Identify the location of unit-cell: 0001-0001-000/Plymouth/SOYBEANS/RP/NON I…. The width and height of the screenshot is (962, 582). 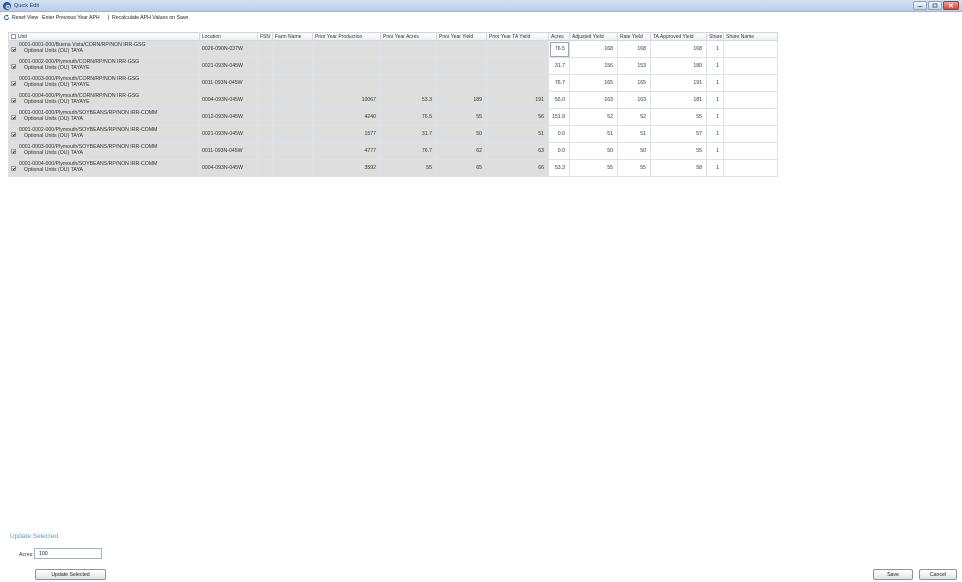
(104, 117).